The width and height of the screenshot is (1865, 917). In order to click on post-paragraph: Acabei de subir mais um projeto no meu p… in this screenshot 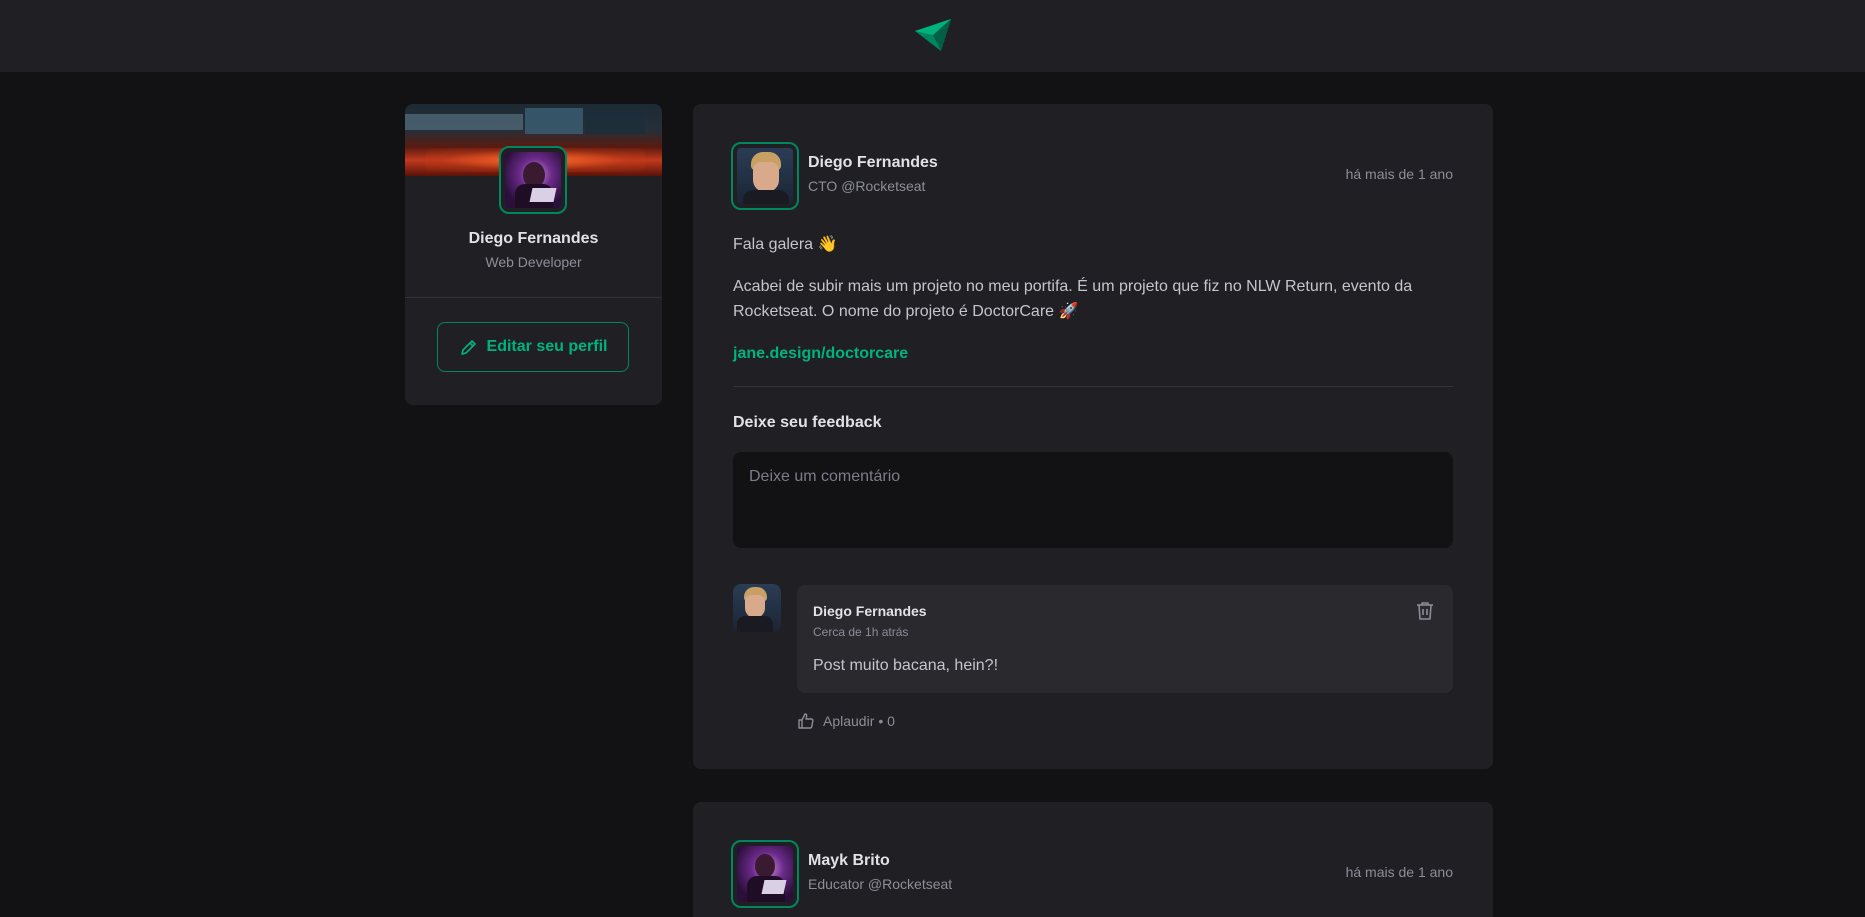, I will do `click(1073, 299)`.